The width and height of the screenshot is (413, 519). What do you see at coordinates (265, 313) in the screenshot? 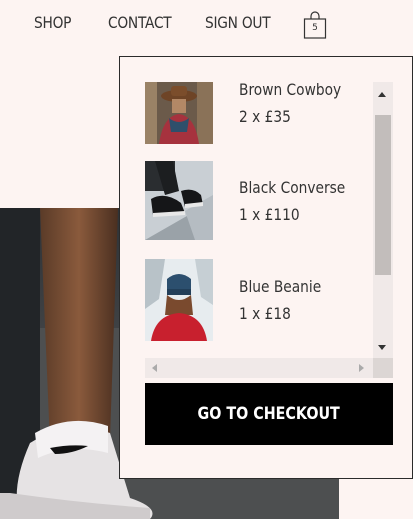
I see `item-quantity-price: 1 x £18` at bounding box center [265, 313].